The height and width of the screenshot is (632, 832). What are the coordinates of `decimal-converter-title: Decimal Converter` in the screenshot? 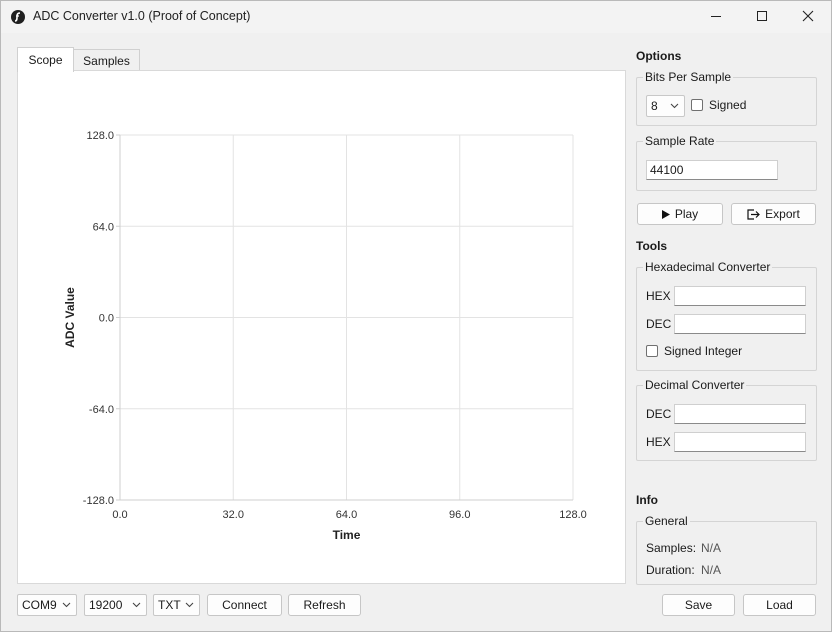 It's located at (695, 385).